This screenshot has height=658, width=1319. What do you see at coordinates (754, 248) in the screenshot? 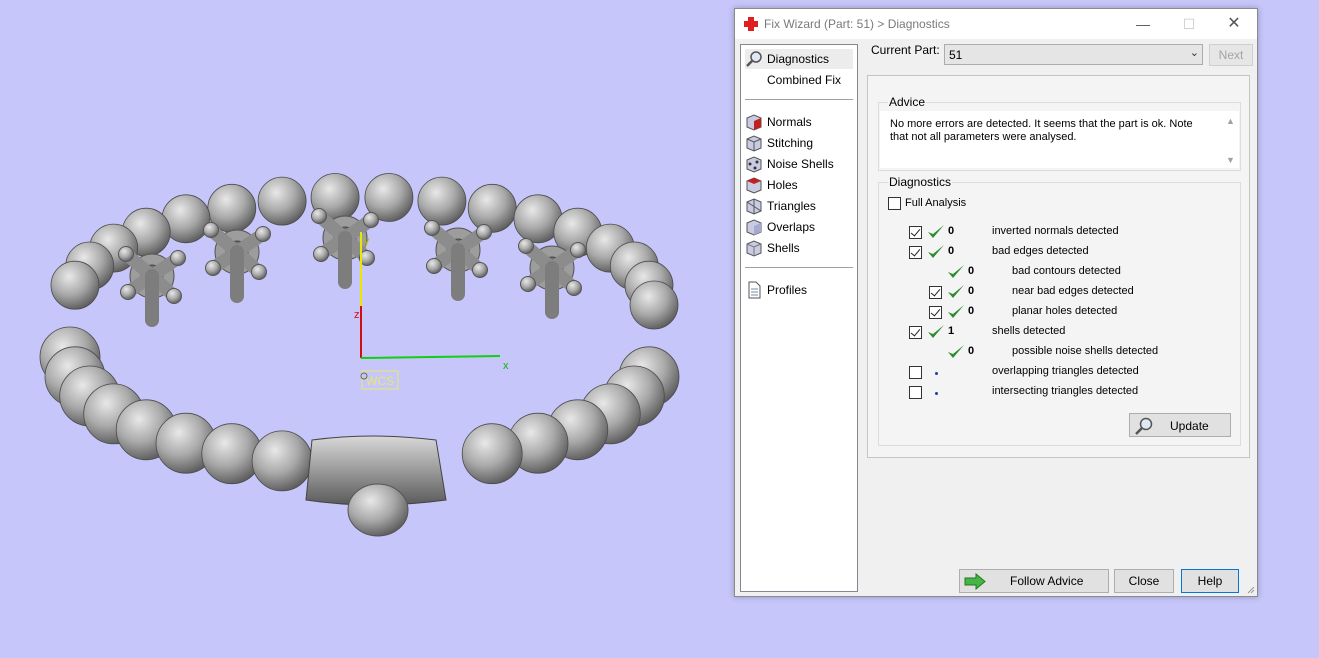
I see `shells-cube-icon` at bounding box center [754, 248].